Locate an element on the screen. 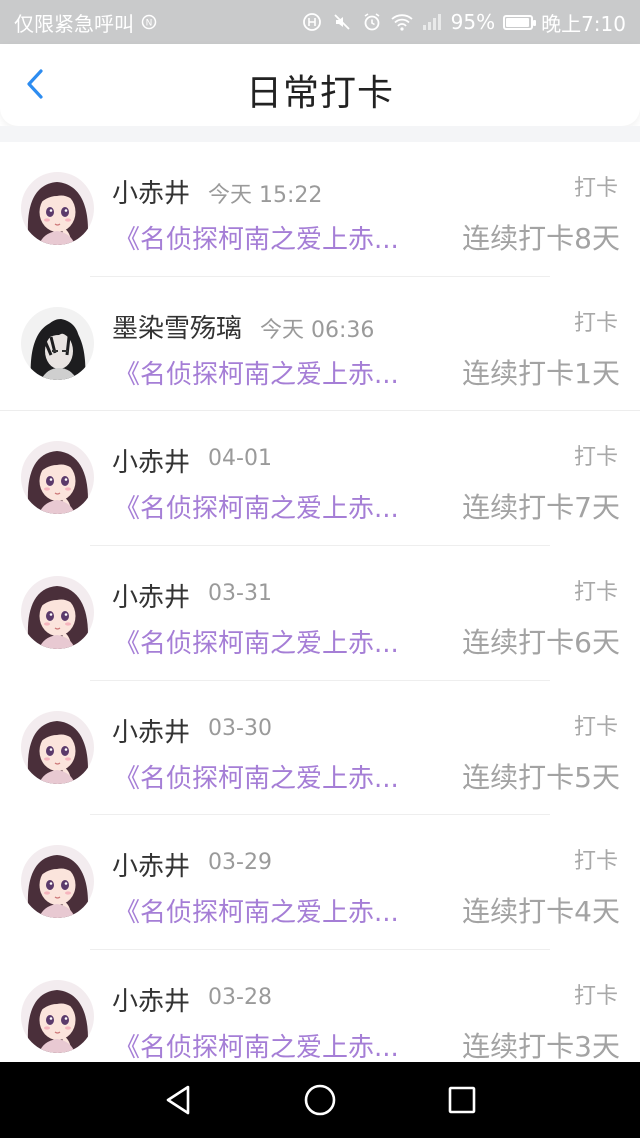 The height and width of the screenshot is (1138, 640). checkin-row: 小赤井 03-31 打卡《名侦探柯南之爱上赤... 连续打卡6天 is located at coordinates (320, 613).